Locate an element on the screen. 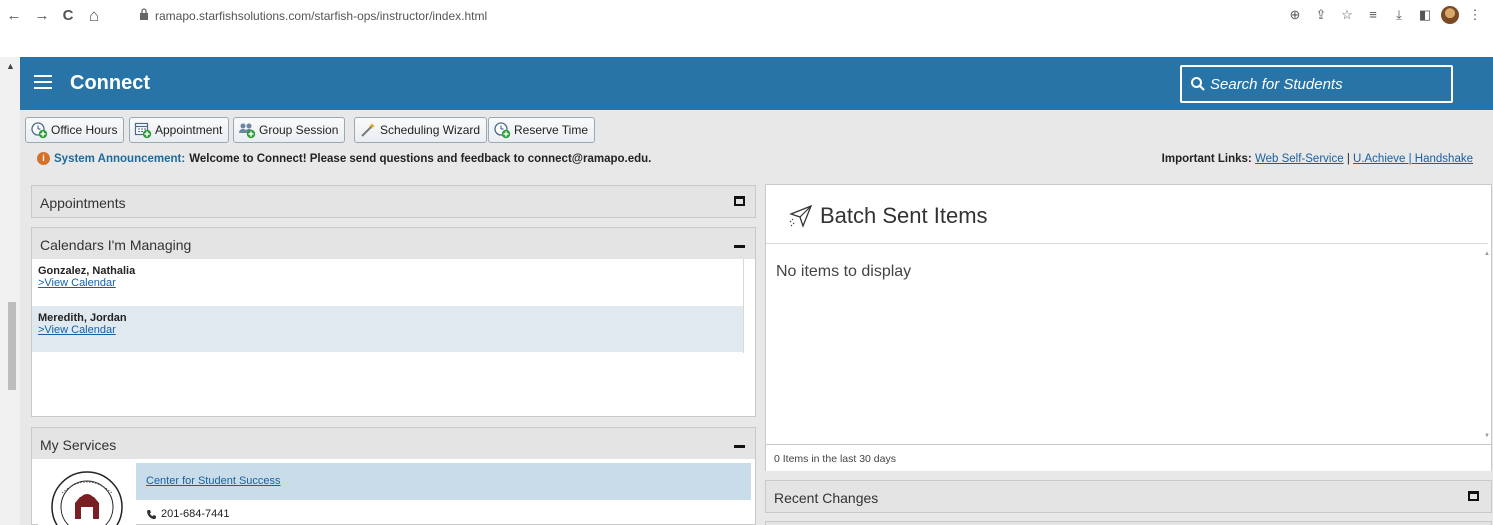  app-header: Connect Search for Students is located at coordinates (756, 83).